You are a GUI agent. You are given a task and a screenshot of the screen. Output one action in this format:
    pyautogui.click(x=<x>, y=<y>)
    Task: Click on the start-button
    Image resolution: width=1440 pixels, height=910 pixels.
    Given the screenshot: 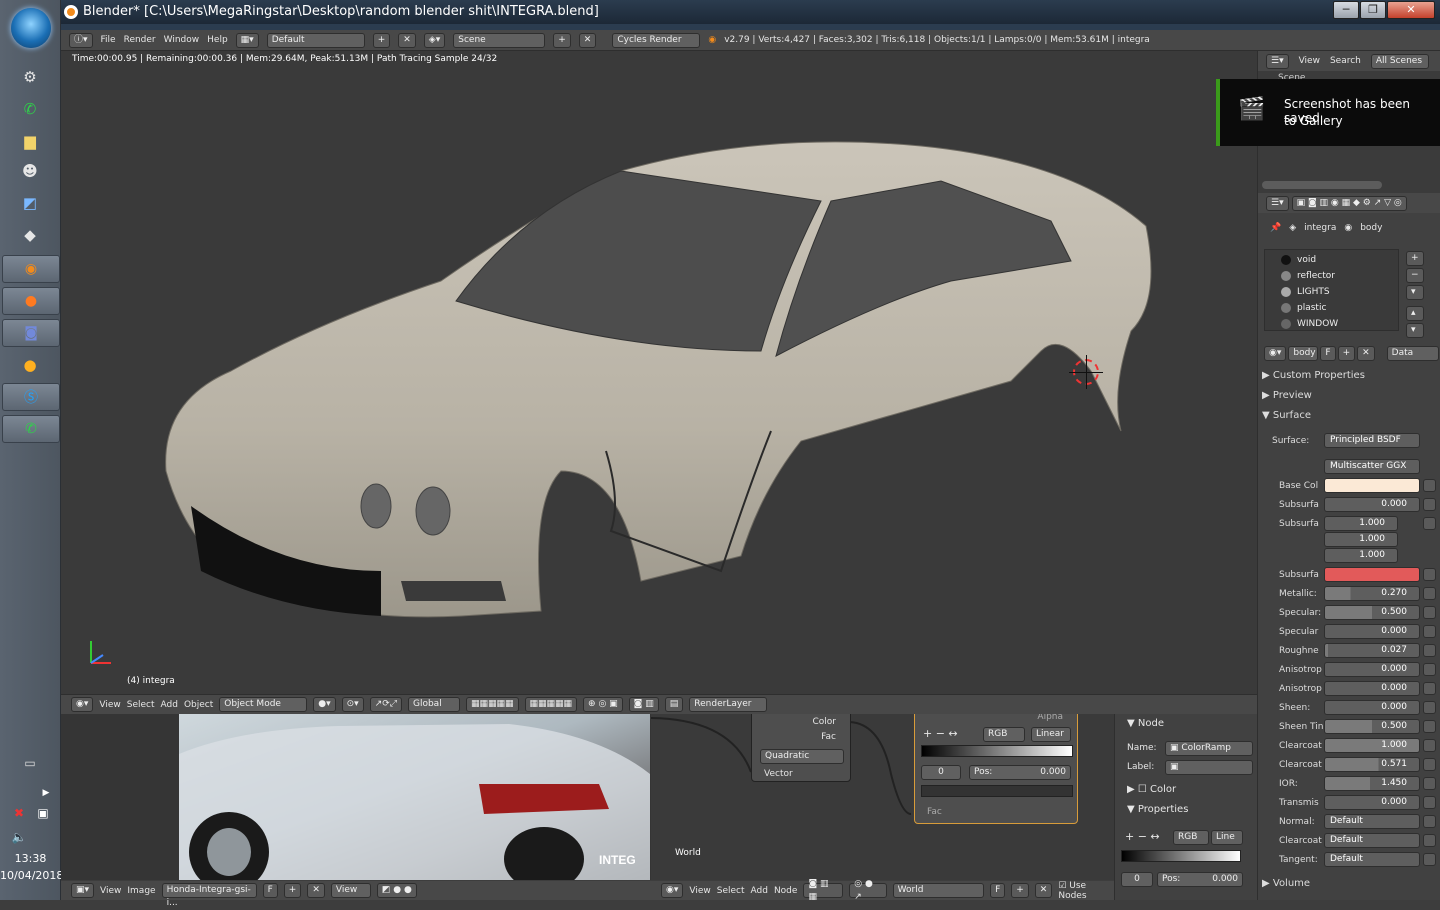 What is the action you would take?
    pyautogui.click(x=31, y=28)
    